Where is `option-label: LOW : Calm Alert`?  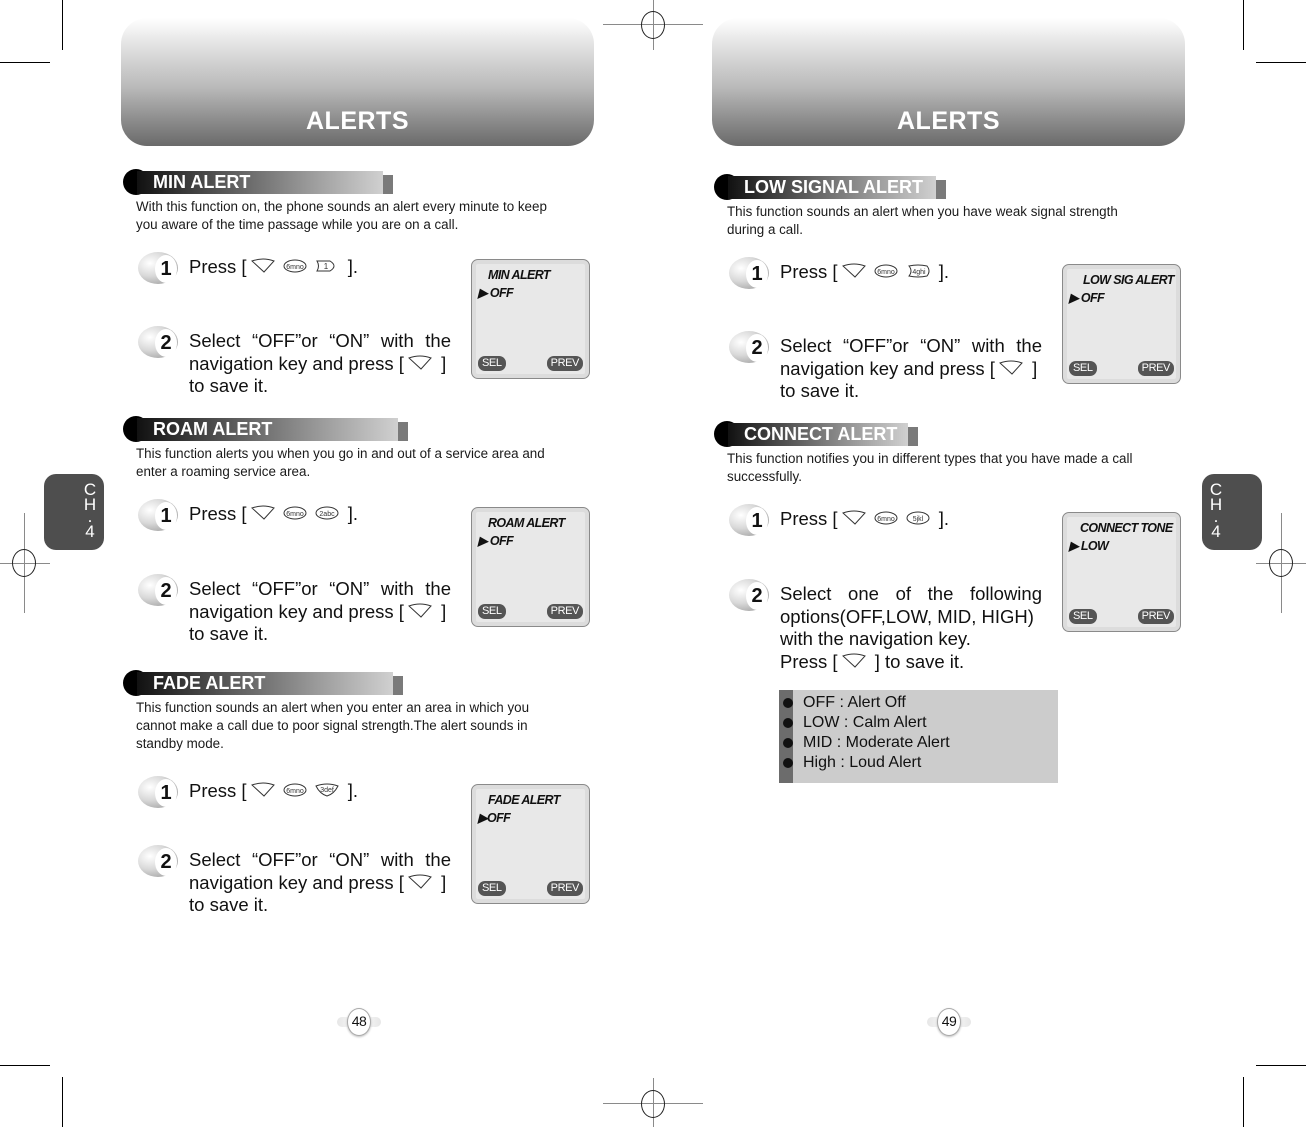
option-label: LOW : Calm Alert is located at coordinates (865, 722).